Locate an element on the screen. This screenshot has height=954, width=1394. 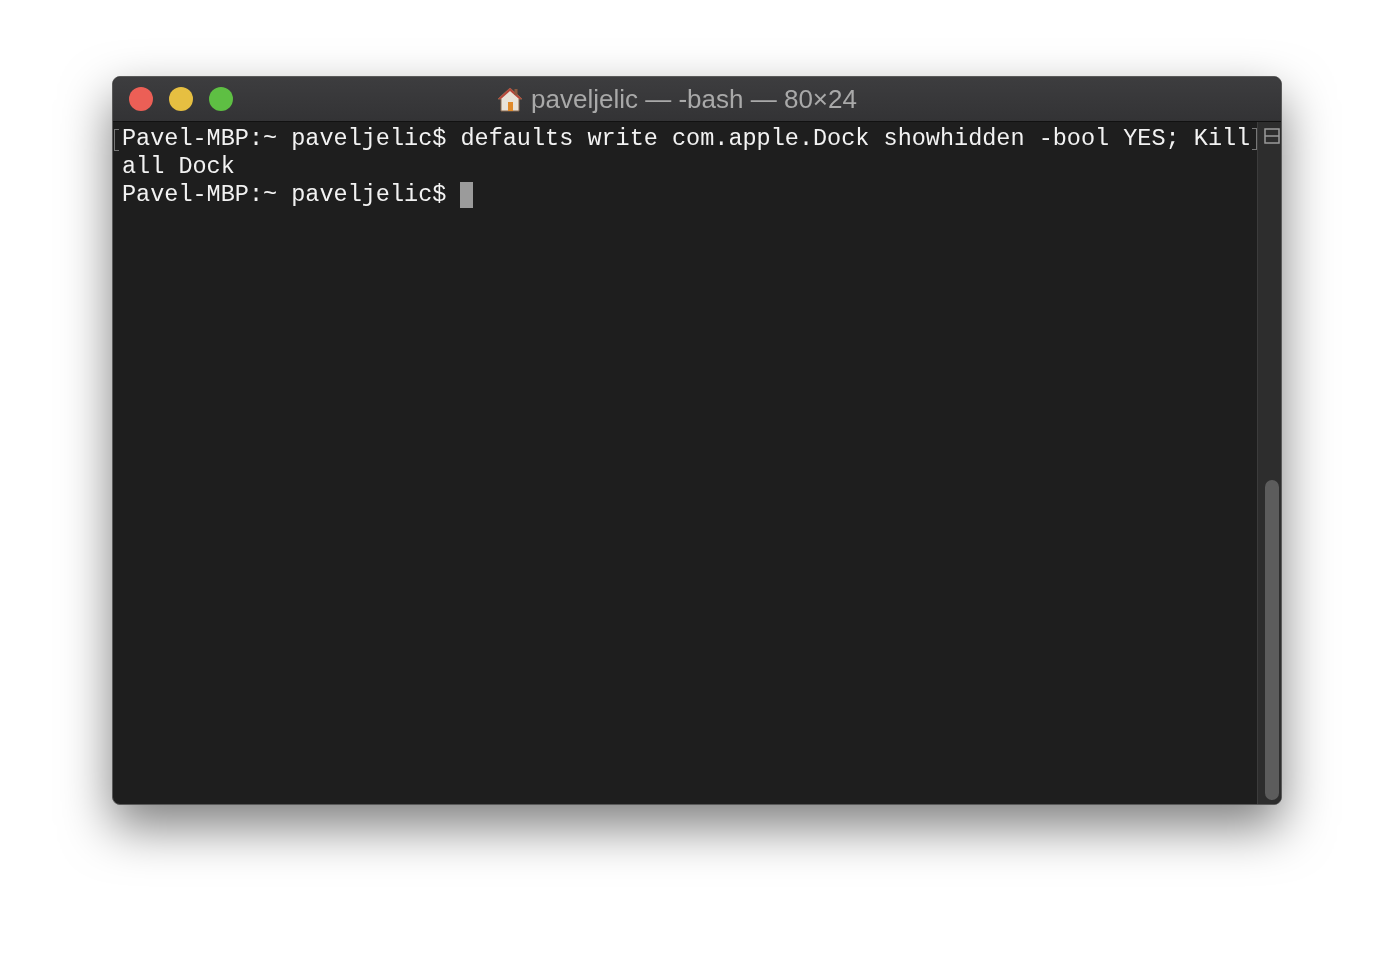
window-title: paveljelic — -bash — 80×24 is located at coordinates (694, 99).